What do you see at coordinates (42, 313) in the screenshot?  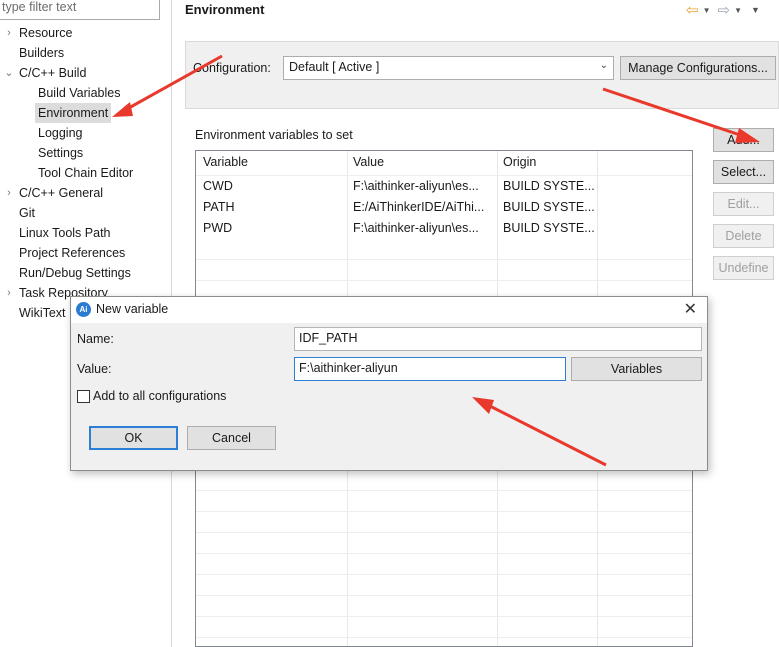 I see `tree-item-wikitext: WikiText` at bounding box center [42, 313].